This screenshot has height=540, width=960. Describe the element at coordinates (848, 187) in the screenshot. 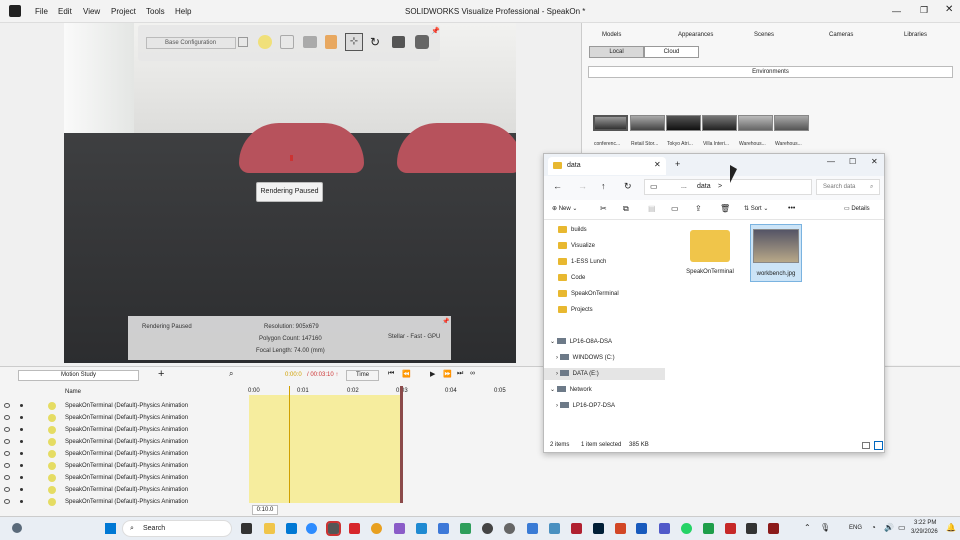

I see `search-box: Search data ⌕` at that location.